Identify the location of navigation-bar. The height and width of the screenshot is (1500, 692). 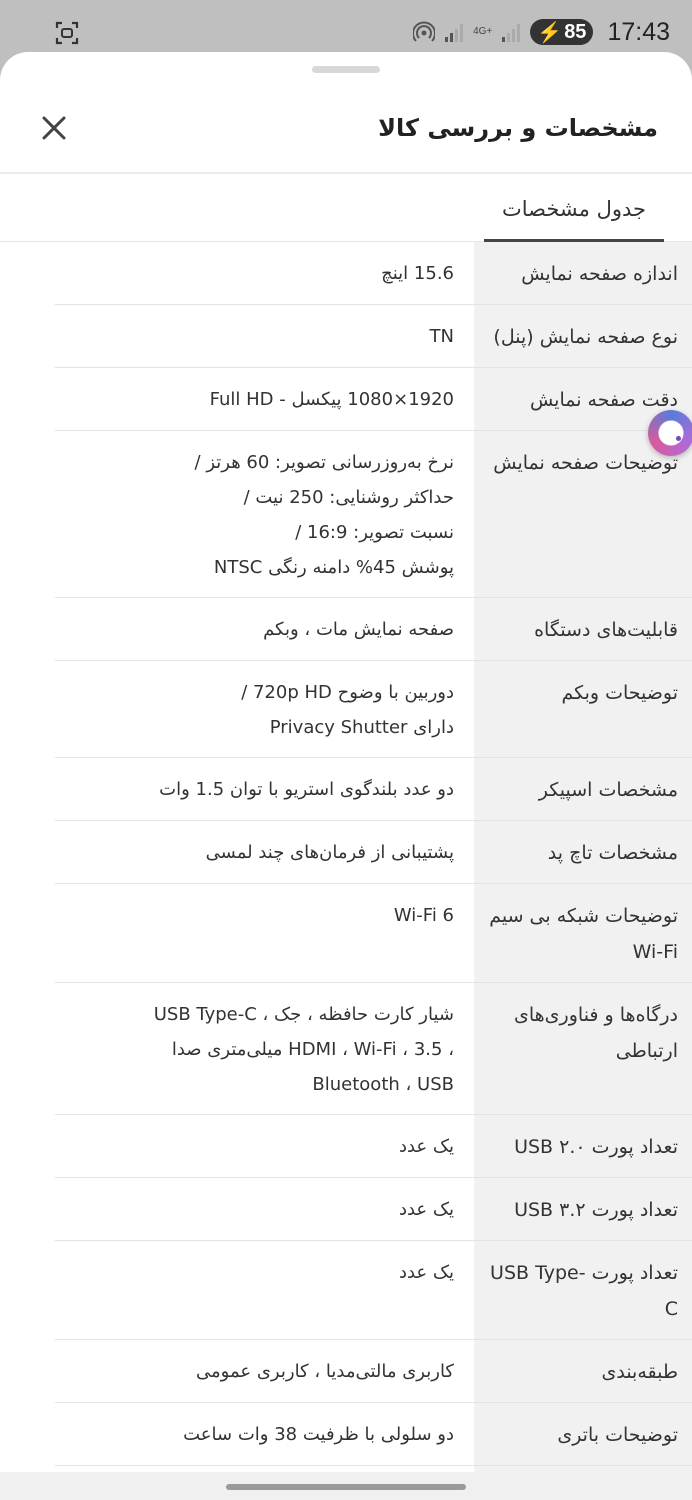
(346, 1486).